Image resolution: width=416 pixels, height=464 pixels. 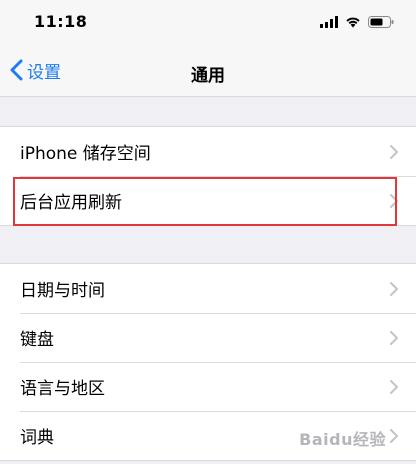 I want to click on navigation-bar: 设置 通用, so click(x=208, y=70).